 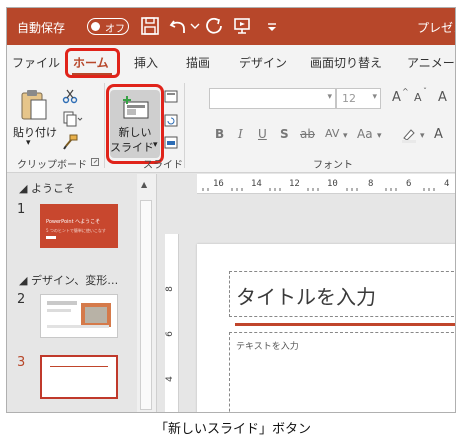 What do you see at coordinates (171, 323) in the screenshot?
I see `vertical-ruler: 8 6 4` at bounding box center [171, 323].